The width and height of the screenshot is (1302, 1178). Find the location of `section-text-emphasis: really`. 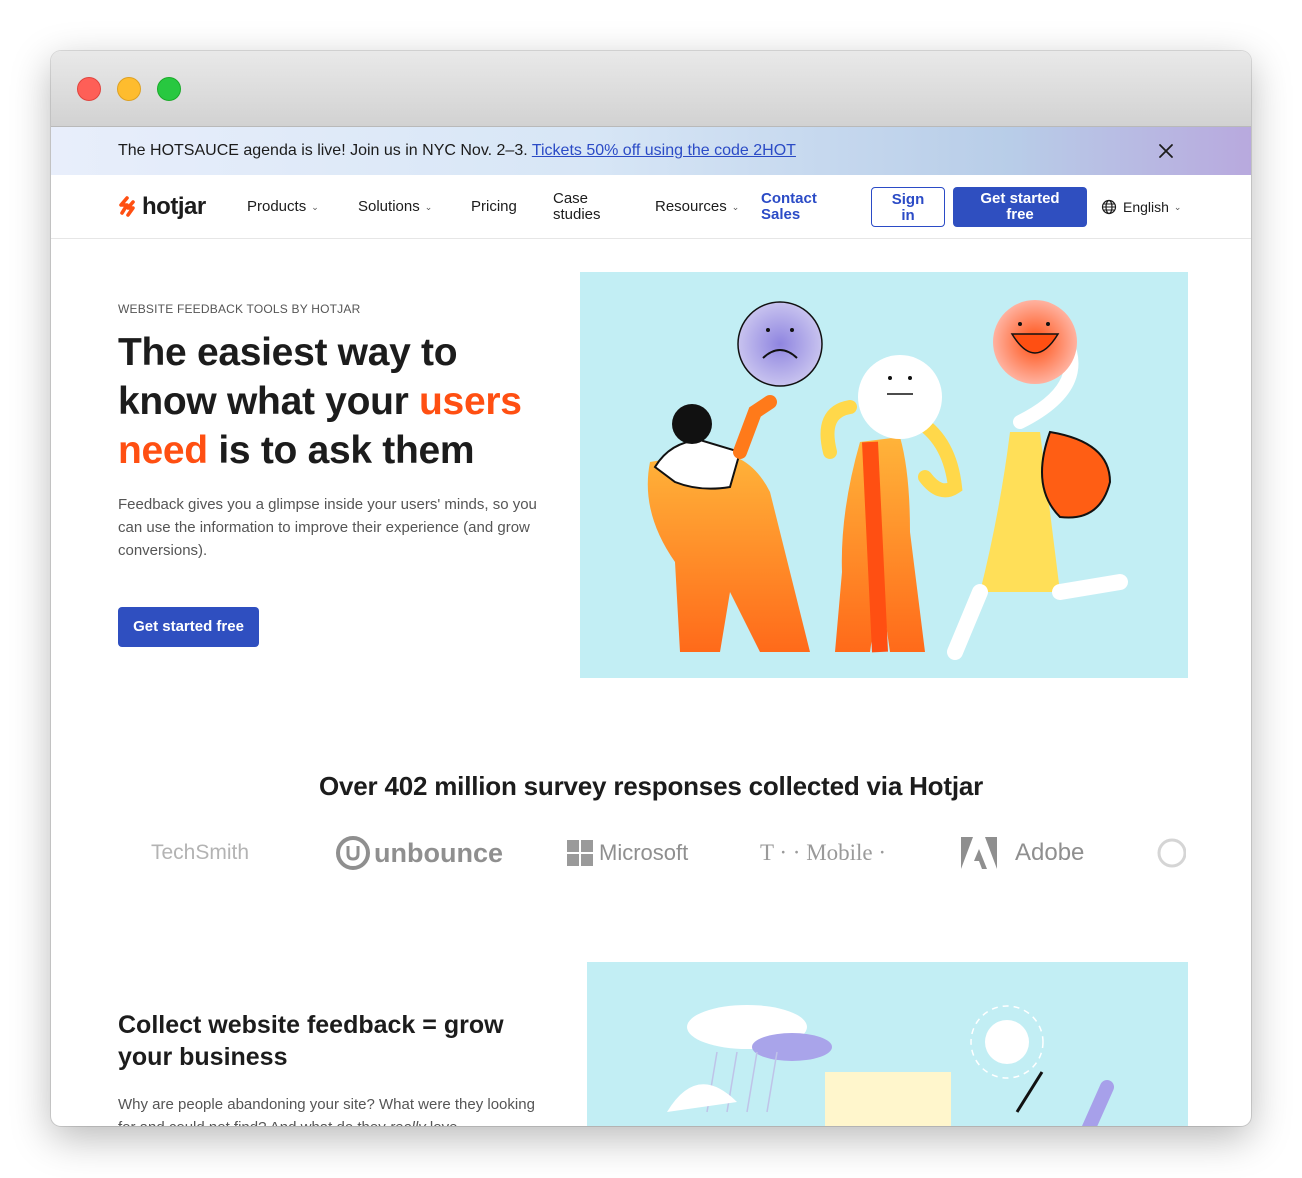

section-text-emphasis: really is located at coordinates (408, 1122).